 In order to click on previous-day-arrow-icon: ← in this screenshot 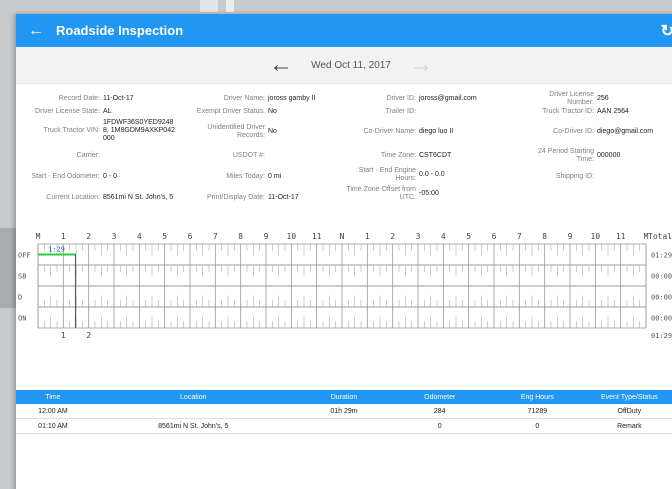, I will do `click(281, 65)`.